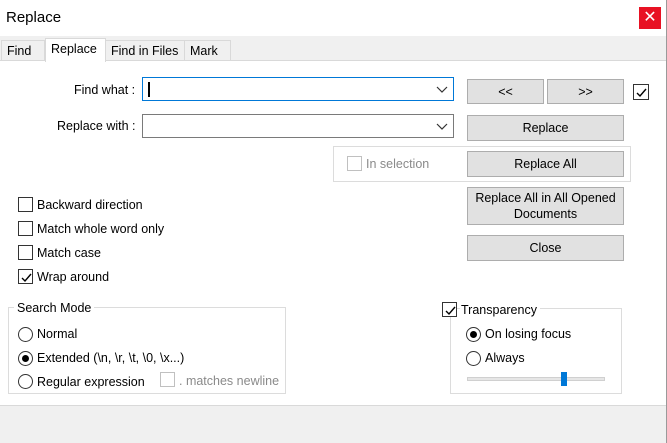 This screenshot has width=667, height=443. What do you see at coordinates (505, 358) in the screenshot?
I see `always-label: Always` at bounding box center [505, 358].